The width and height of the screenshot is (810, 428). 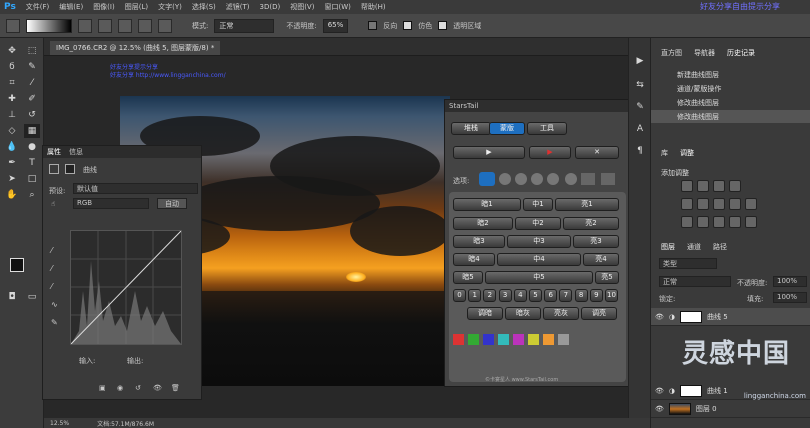 What do you see at coordinates (12, 131) in the screenshot?
I see `eraser-icon: ◇` at bounding box center [12, 131].